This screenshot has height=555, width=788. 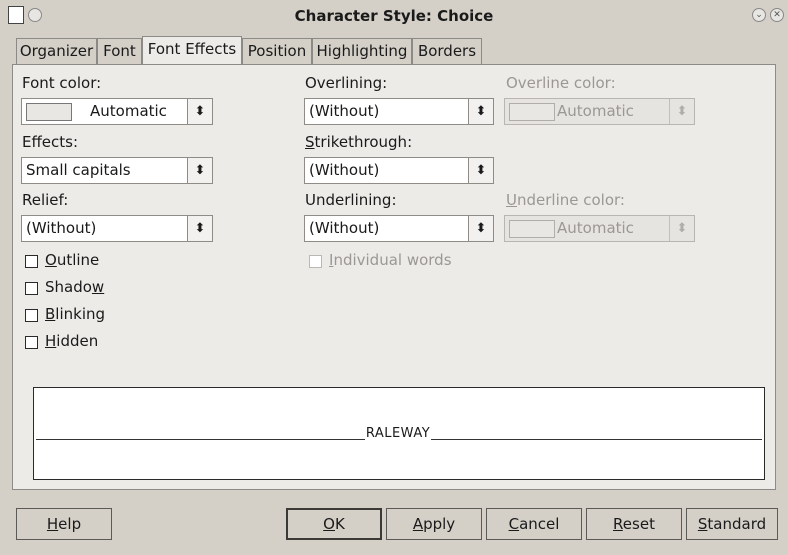 I want to click on tab-label: Font, so click(x=119, y=51).